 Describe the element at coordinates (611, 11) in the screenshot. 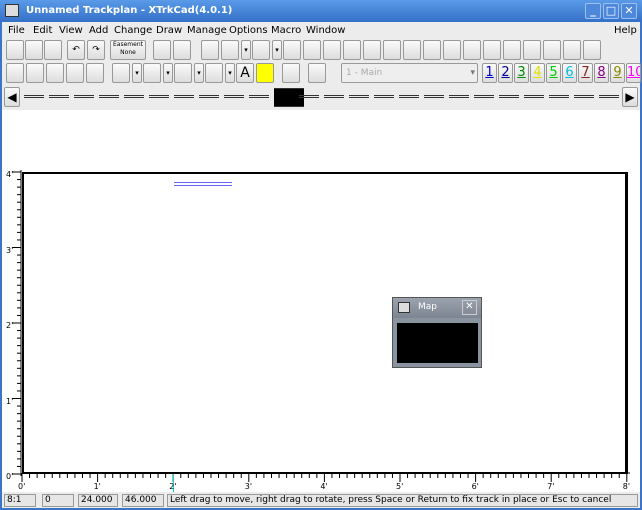

I see `maximize-button: □` at that location.